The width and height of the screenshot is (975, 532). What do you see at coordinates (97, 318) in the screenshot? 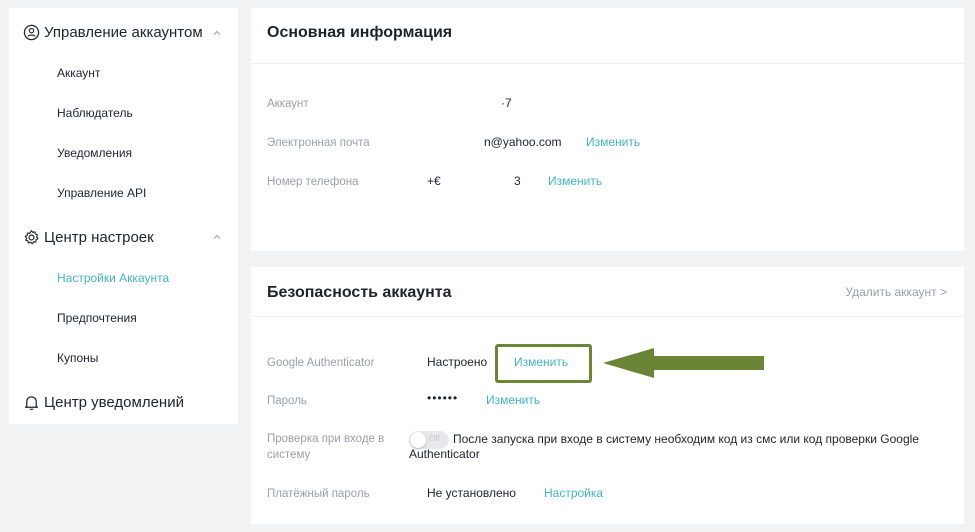
I see `sidebar-item-preferences: Предпочтения` at bounding box center [97, 318].